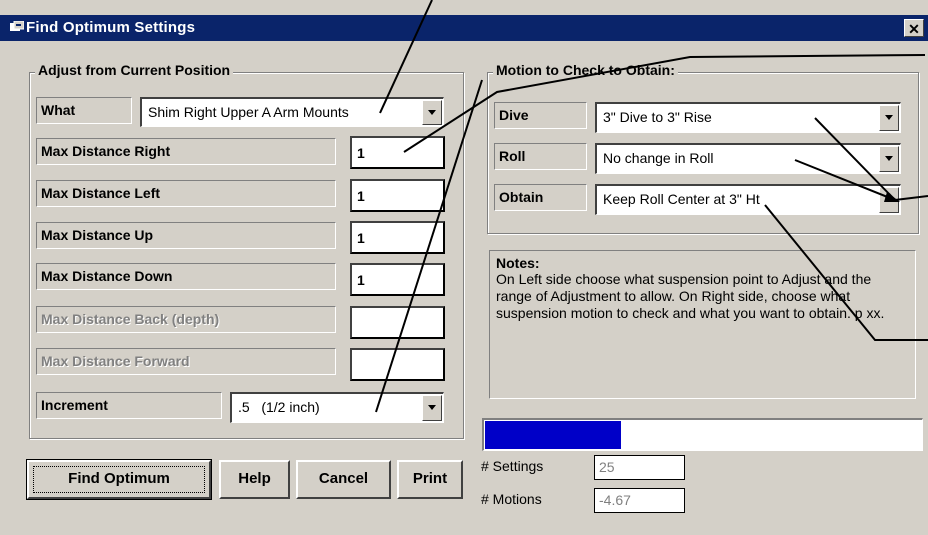  I want to click on callout-line-obtain, so click(846, 272).